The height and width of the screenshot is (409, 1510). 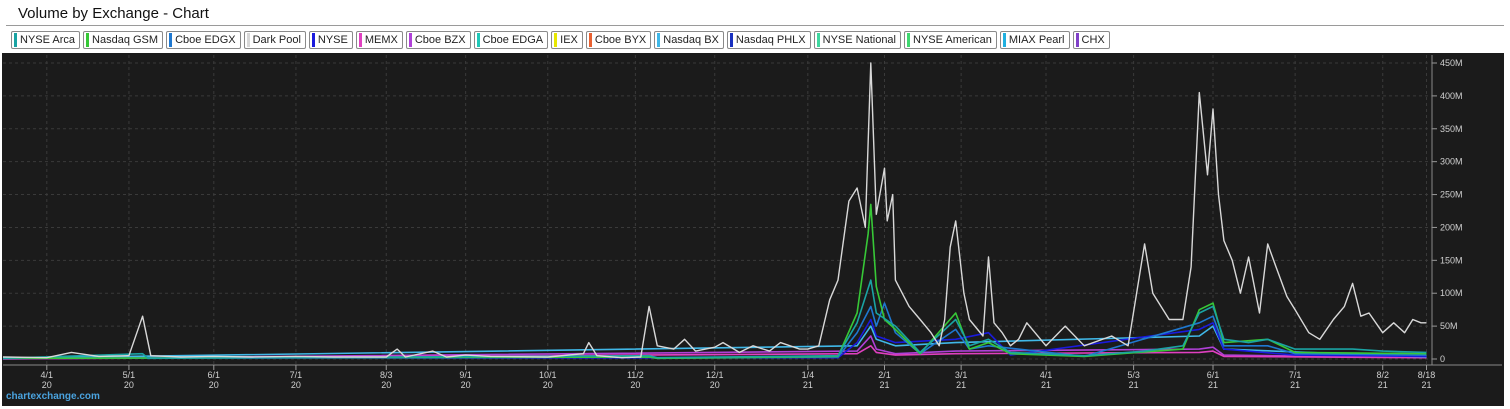 I want to click on legend-item-cboe-byx: Cboe BYX, so click(x=618, y=40).